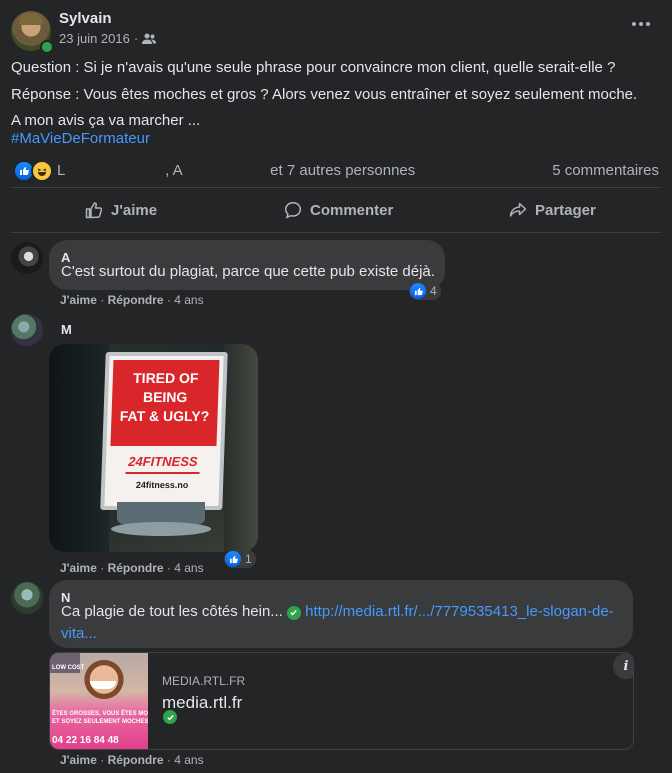  What do you see at coordinates (100, 714) in the screenshot?
I see `thumb-text-1: ÊTES GROSSES, VOUS ÊTES MOCHES,` at bounding box center [100, 714].